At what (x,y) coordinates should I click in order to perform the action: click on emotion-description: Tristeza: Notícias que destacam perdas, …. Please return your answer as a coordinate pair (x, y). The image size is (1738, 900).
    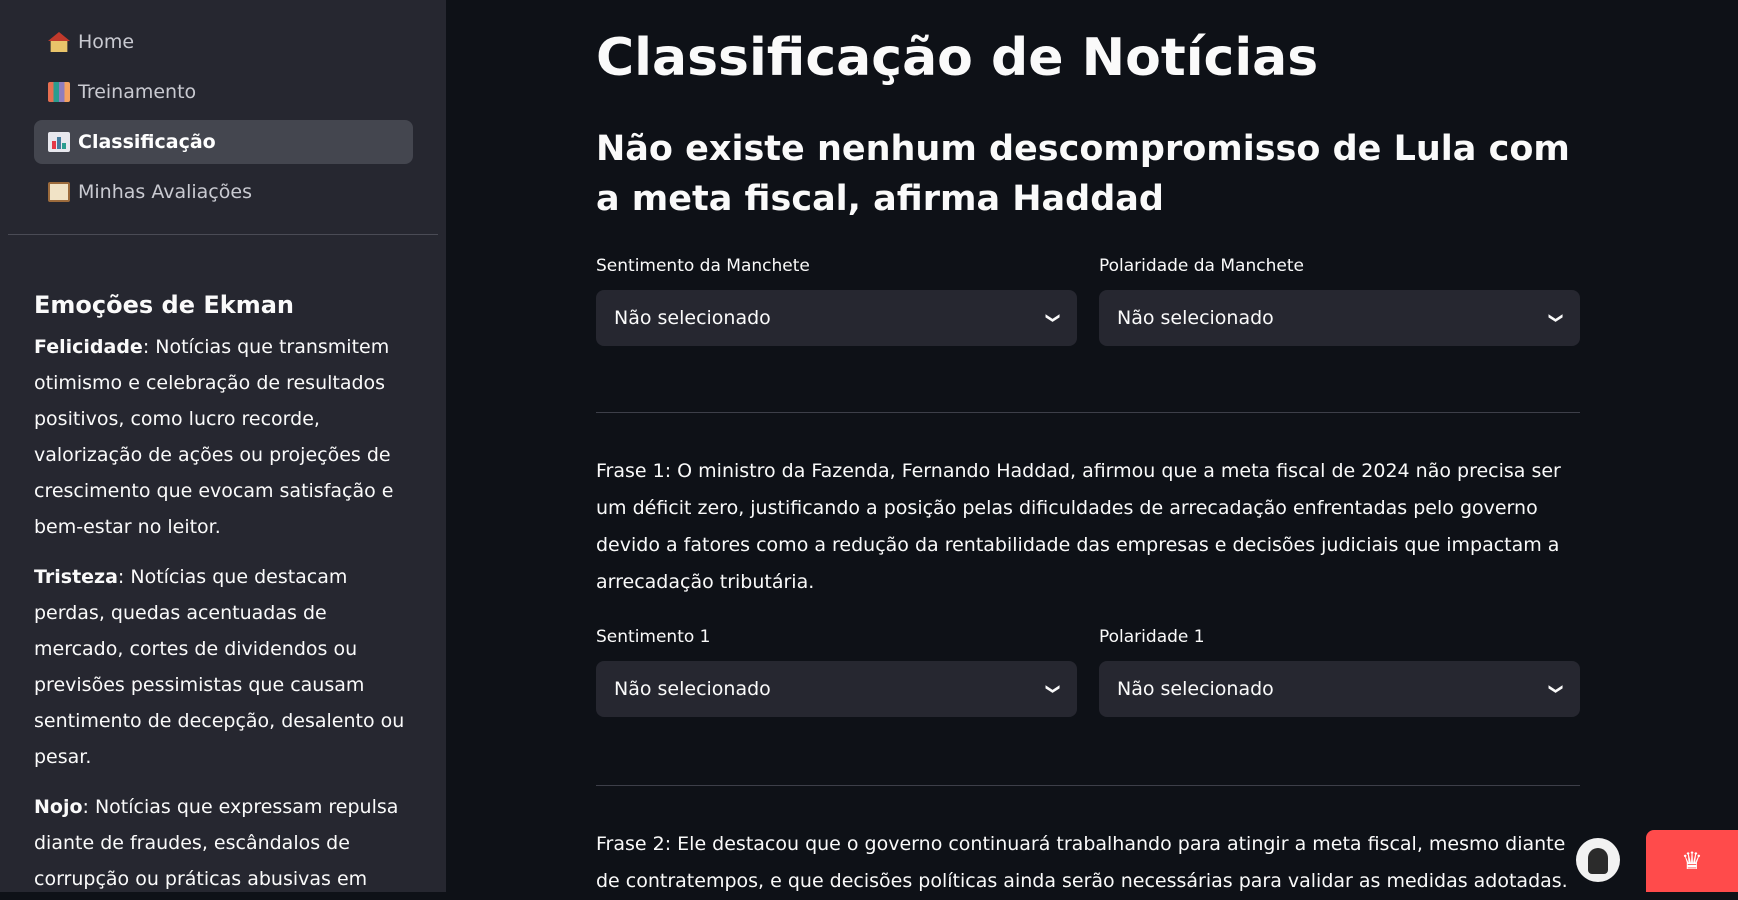
    Looking at the image, I should click on (223, 667).